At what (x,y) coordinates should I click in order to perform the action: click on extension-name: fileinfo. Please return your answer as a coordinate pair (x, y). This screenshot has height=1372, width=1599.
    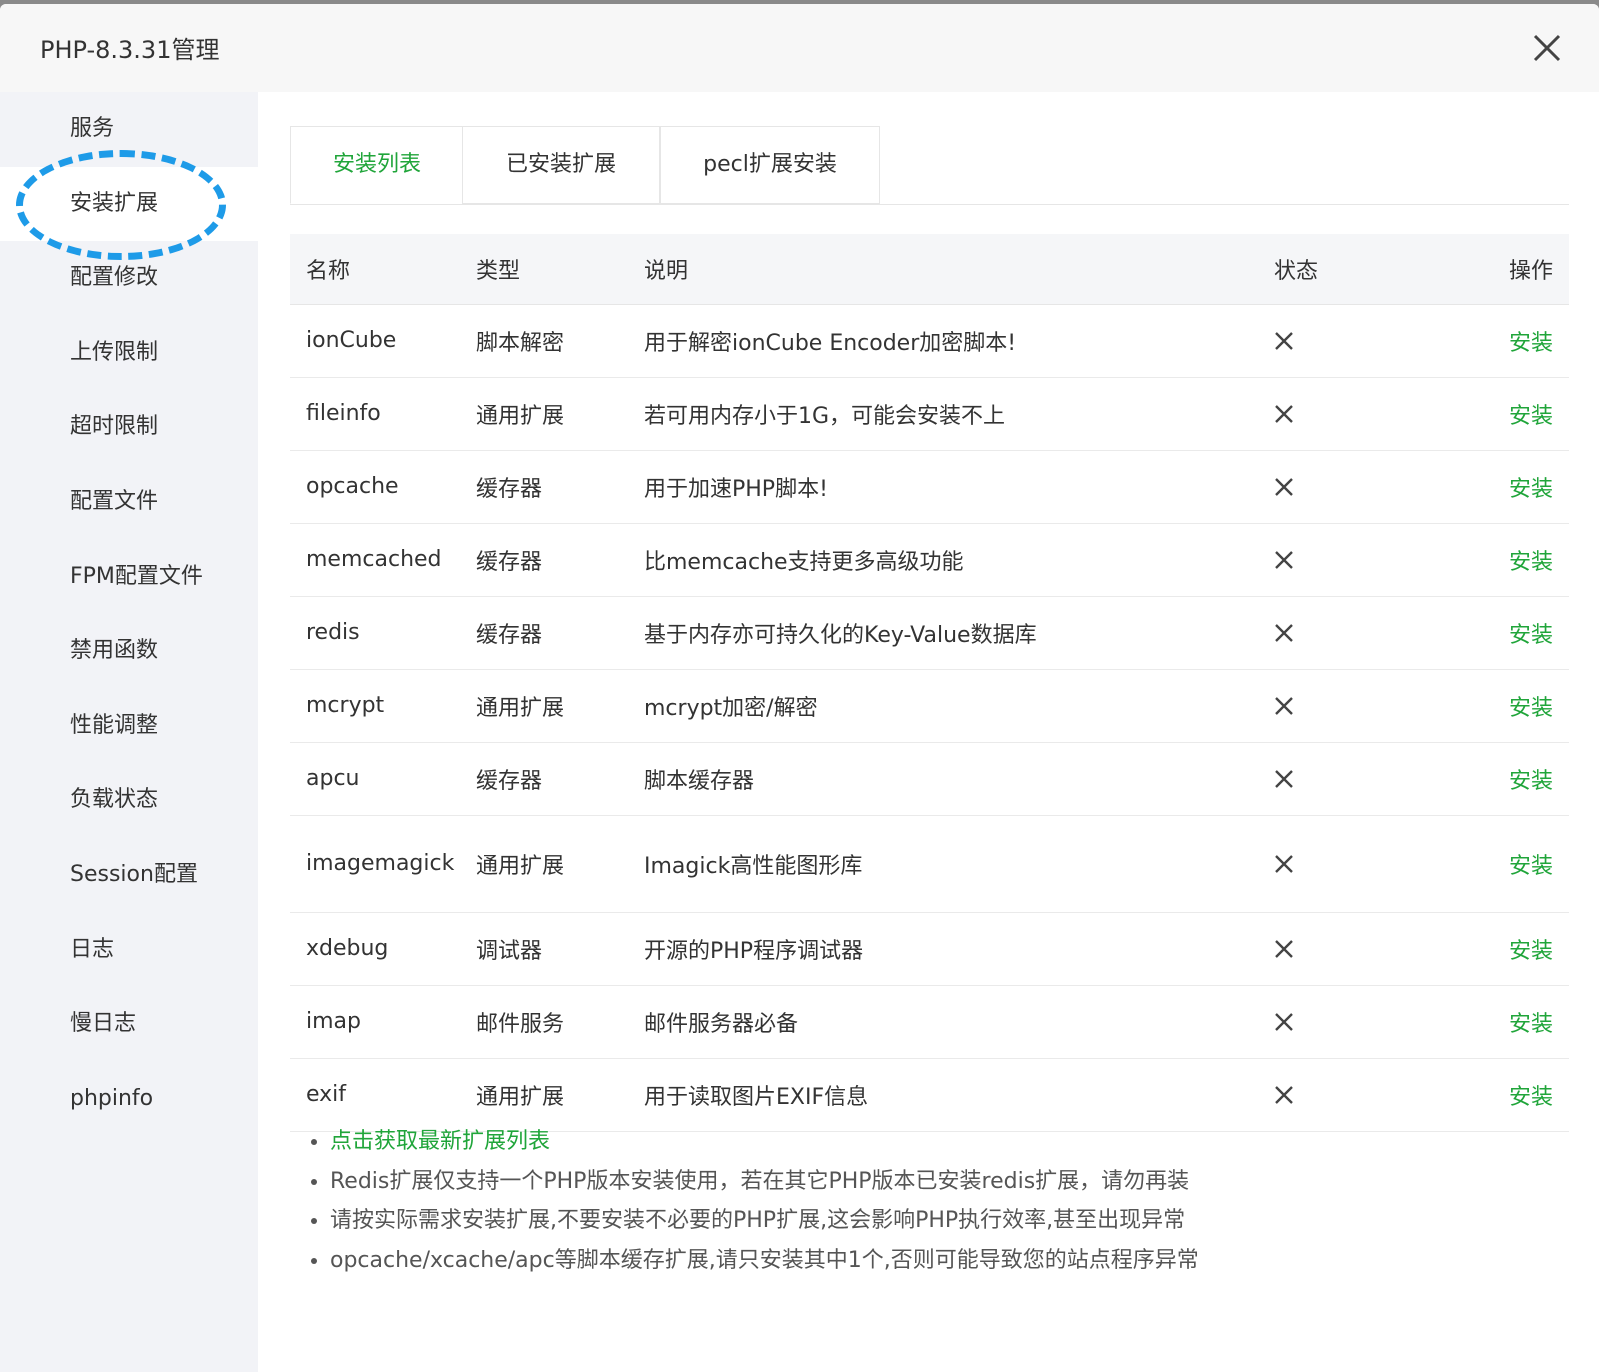
    Looking at the image, I should click on (343, 413).